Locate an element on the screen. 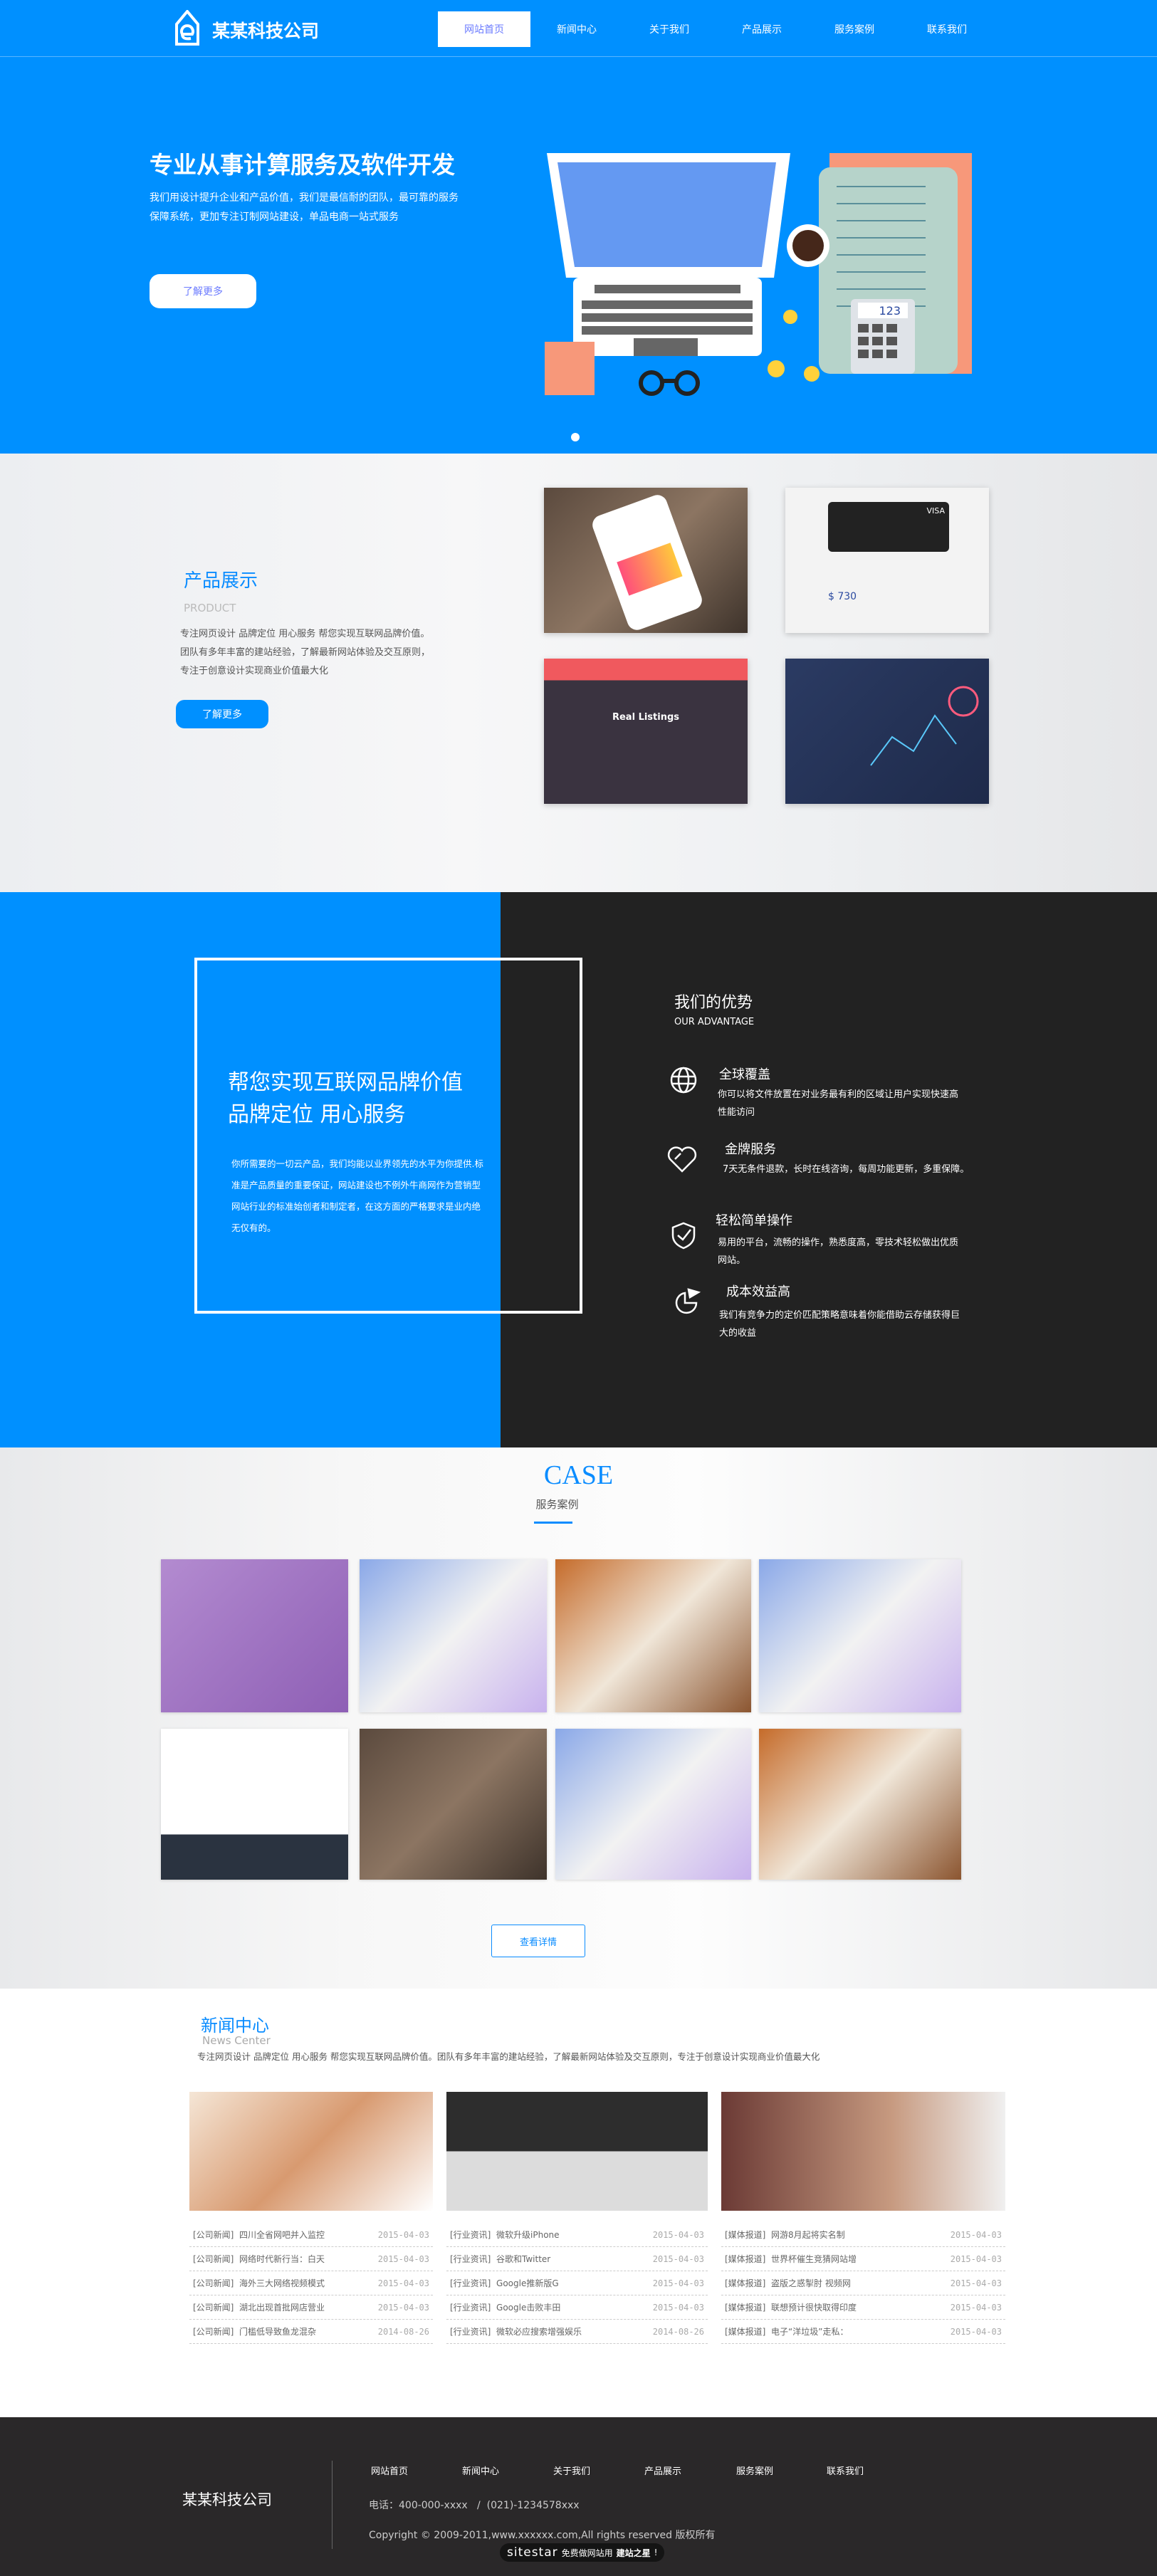 This screenshot has height=2576, width=1157. nav-home: 网站首页 is located at coordinates (484, 29).